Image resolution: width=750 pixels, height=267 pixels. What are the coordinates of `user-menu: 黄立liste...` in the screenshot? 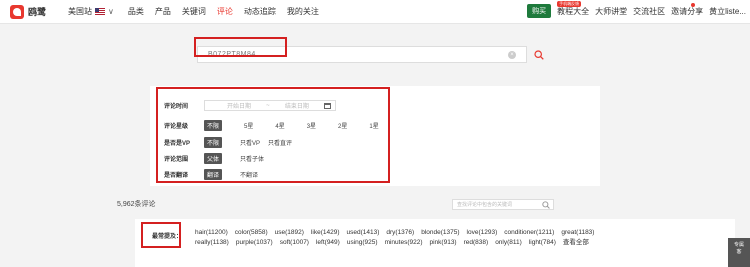 It's located at (727, 11).